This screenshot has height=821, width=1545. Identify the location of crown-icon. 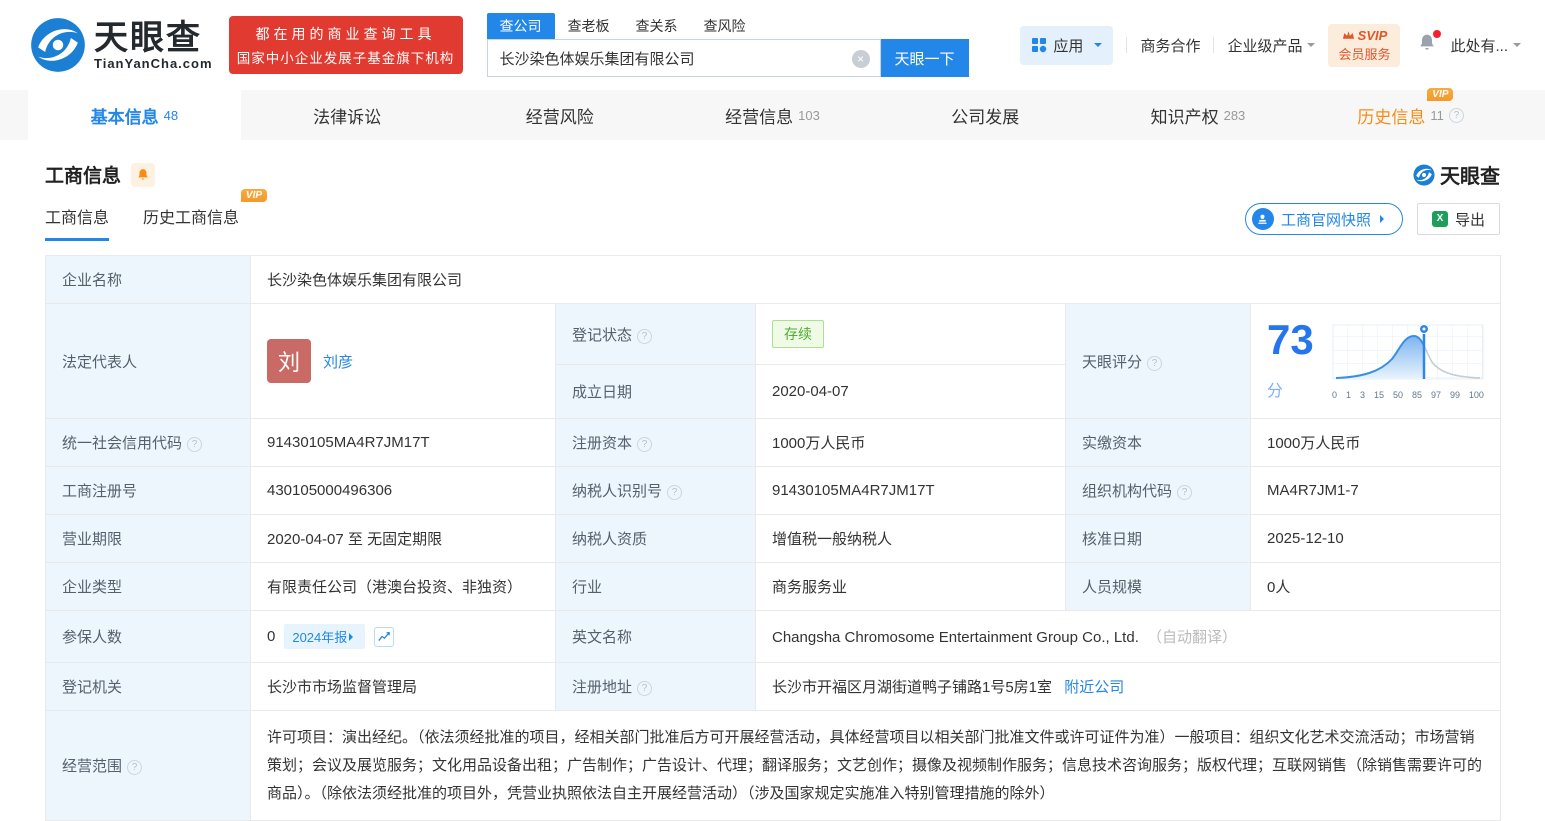
(1348, 35).